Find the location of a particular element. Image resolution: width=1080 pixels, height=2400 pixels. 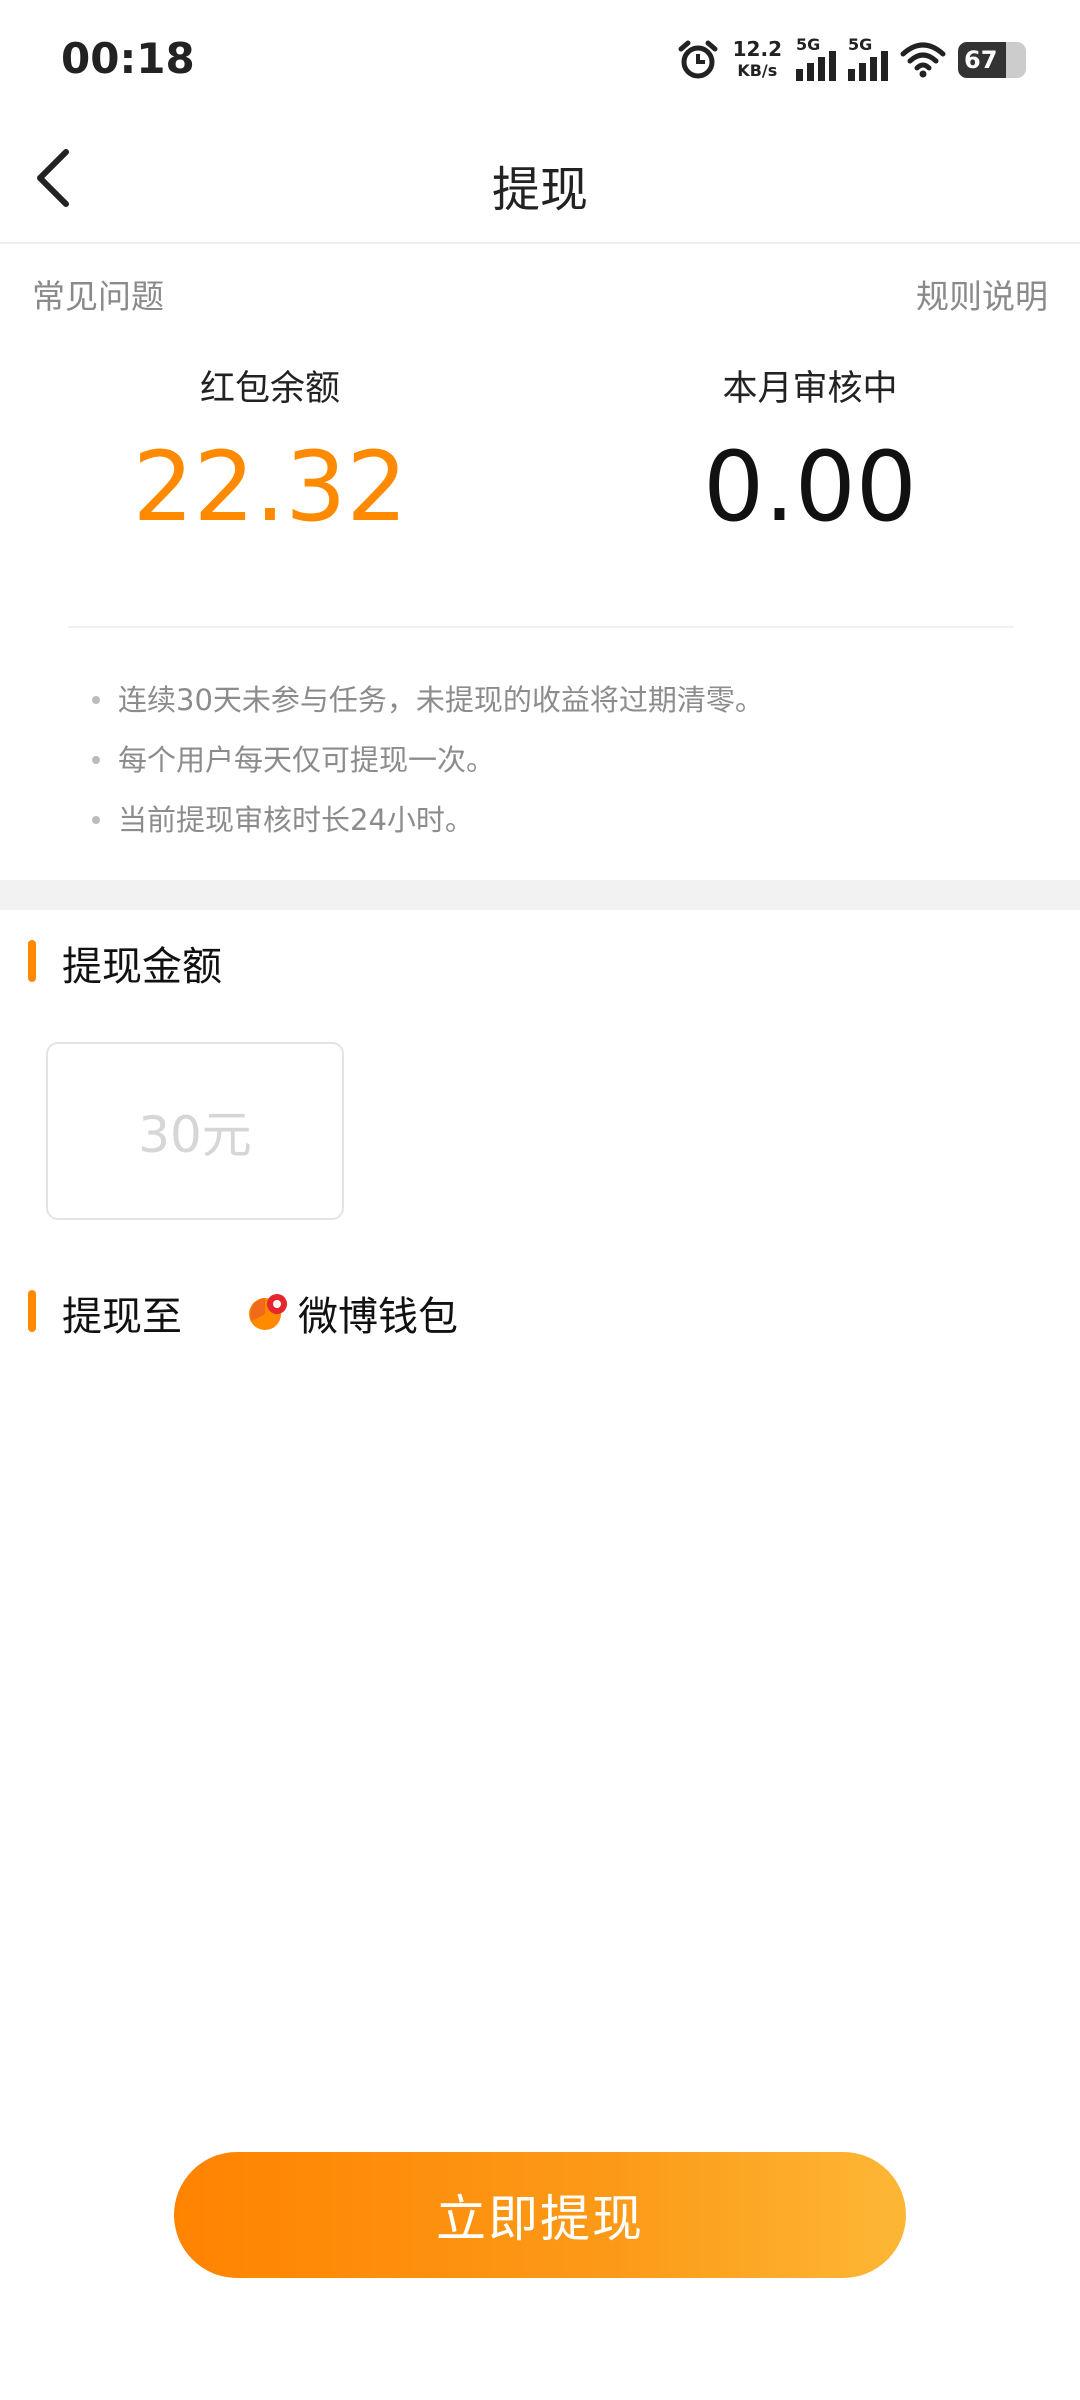

note-text: 当前提现审核时长24小时。 is located at coordinates (296, 820).